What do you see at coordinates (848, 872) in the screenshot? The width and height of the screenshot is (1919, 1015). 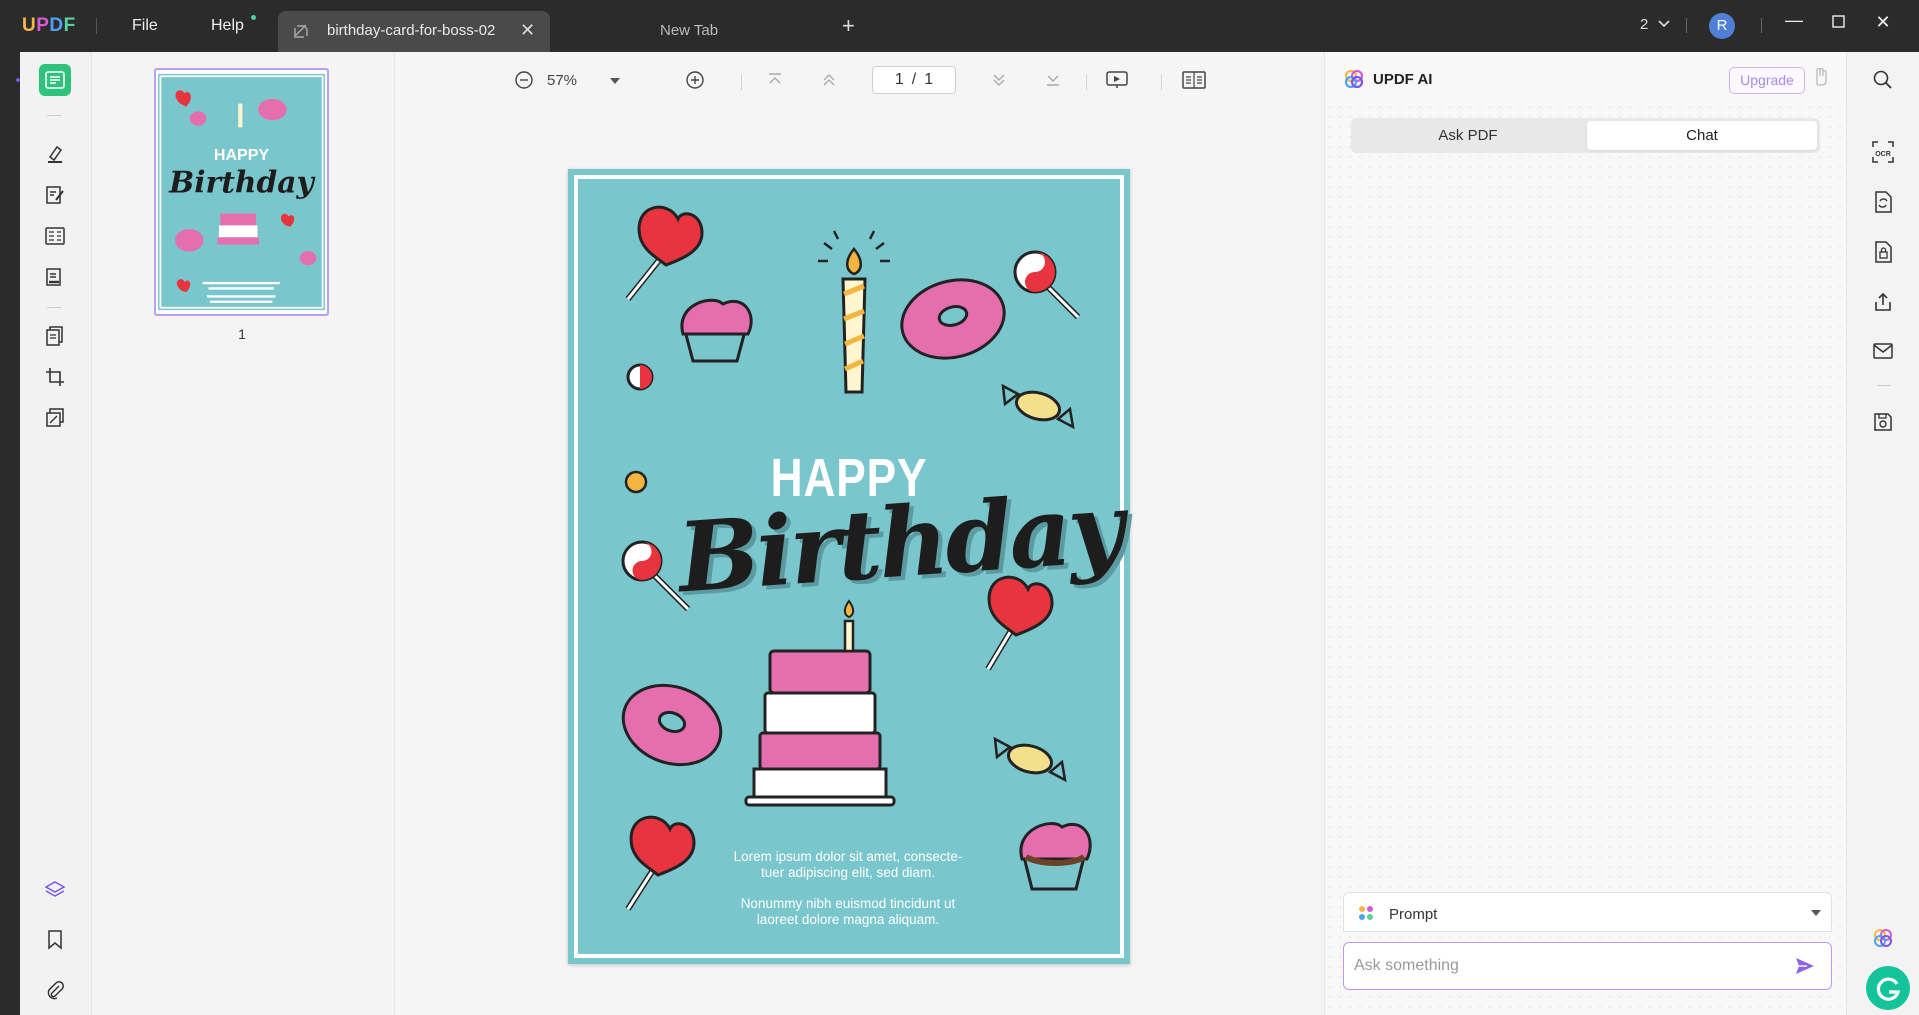 I see `card-line: tuer adipiscing elit, sed diam.` at bounding box center [848, 872].